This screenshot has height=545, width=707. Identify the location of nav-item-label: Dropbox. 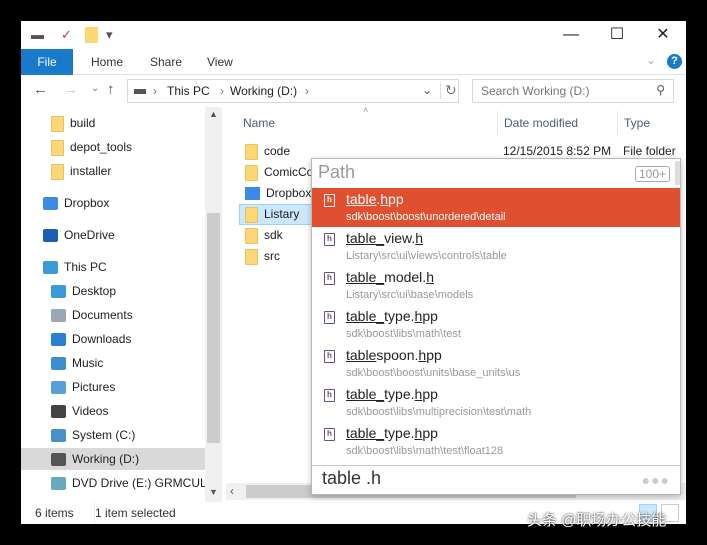
(87, 203).